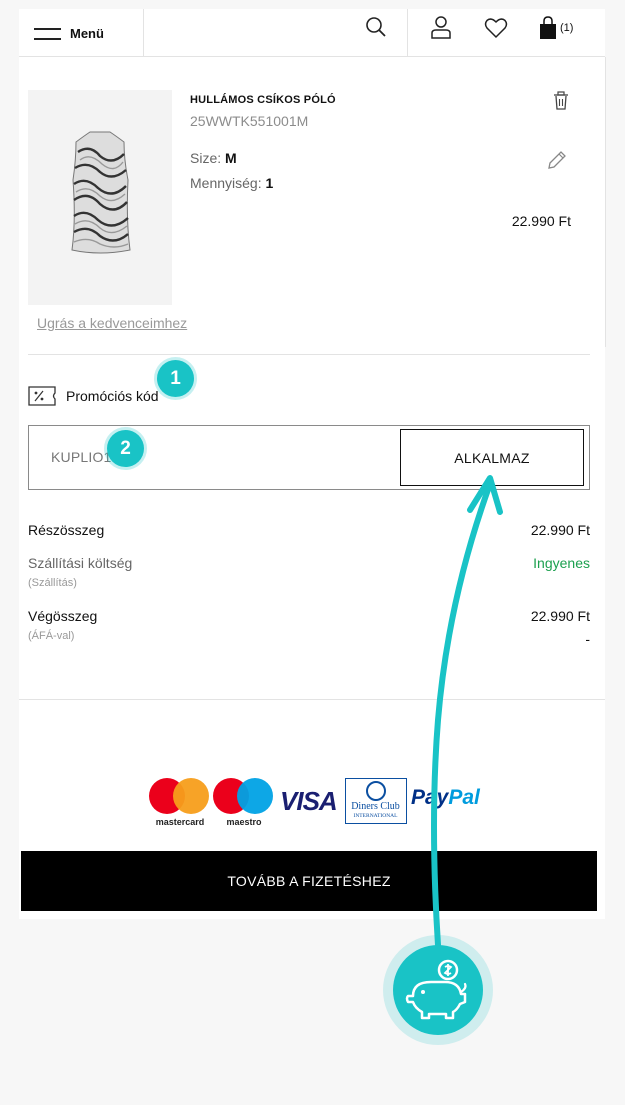  I want to click on promo-label: Promóciós kód, so click(112, 396).